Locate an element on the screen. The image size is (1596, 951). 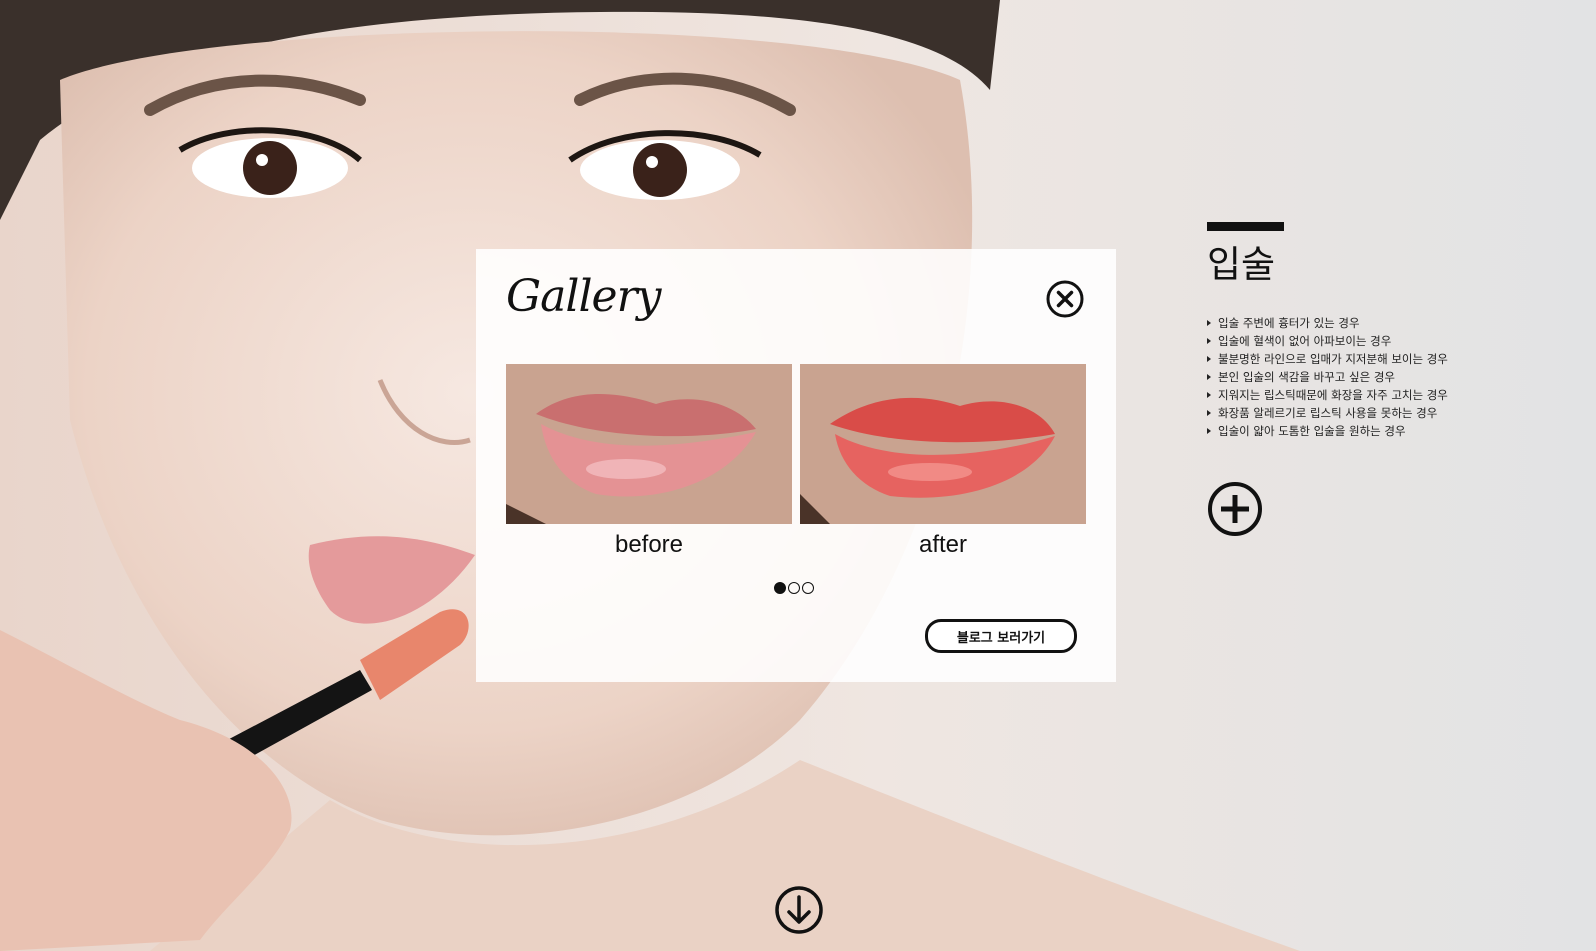
lips-after-image is located at coordinates (943, 444).